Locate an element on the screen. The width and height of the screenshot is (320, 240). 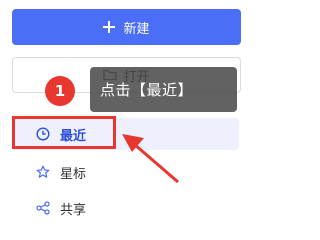
plus-icon is located at coordinates (109, 27).